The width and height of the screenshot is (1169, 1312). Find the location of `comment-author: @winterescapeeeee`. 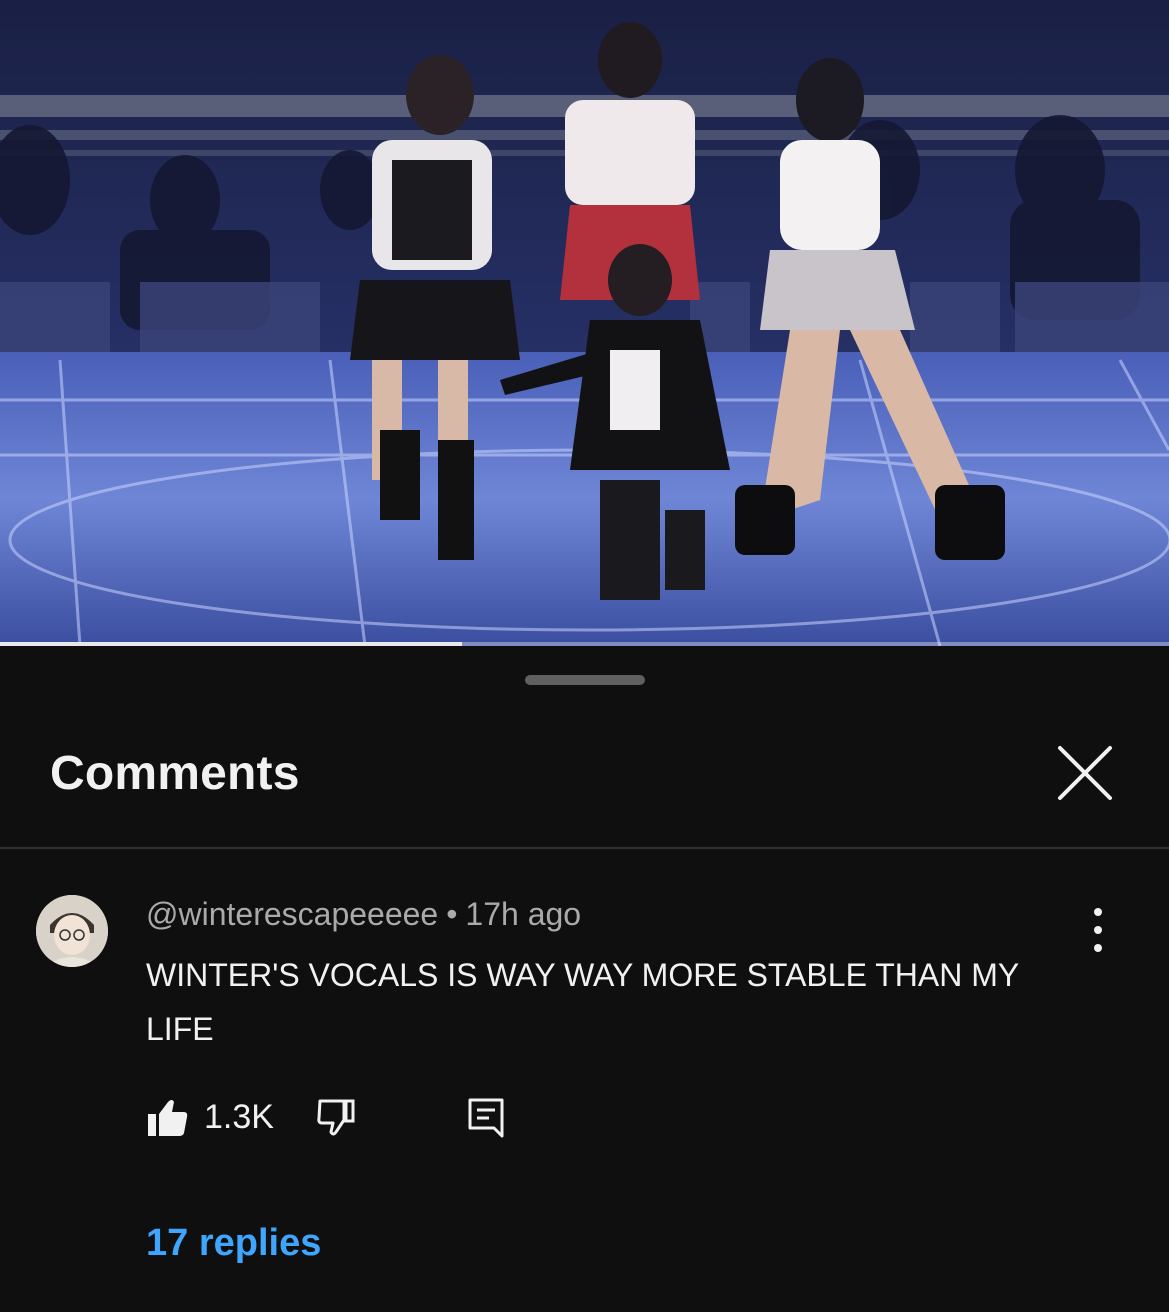

comment-author: @winterescapeeeee is located at coordinates (292, 914).